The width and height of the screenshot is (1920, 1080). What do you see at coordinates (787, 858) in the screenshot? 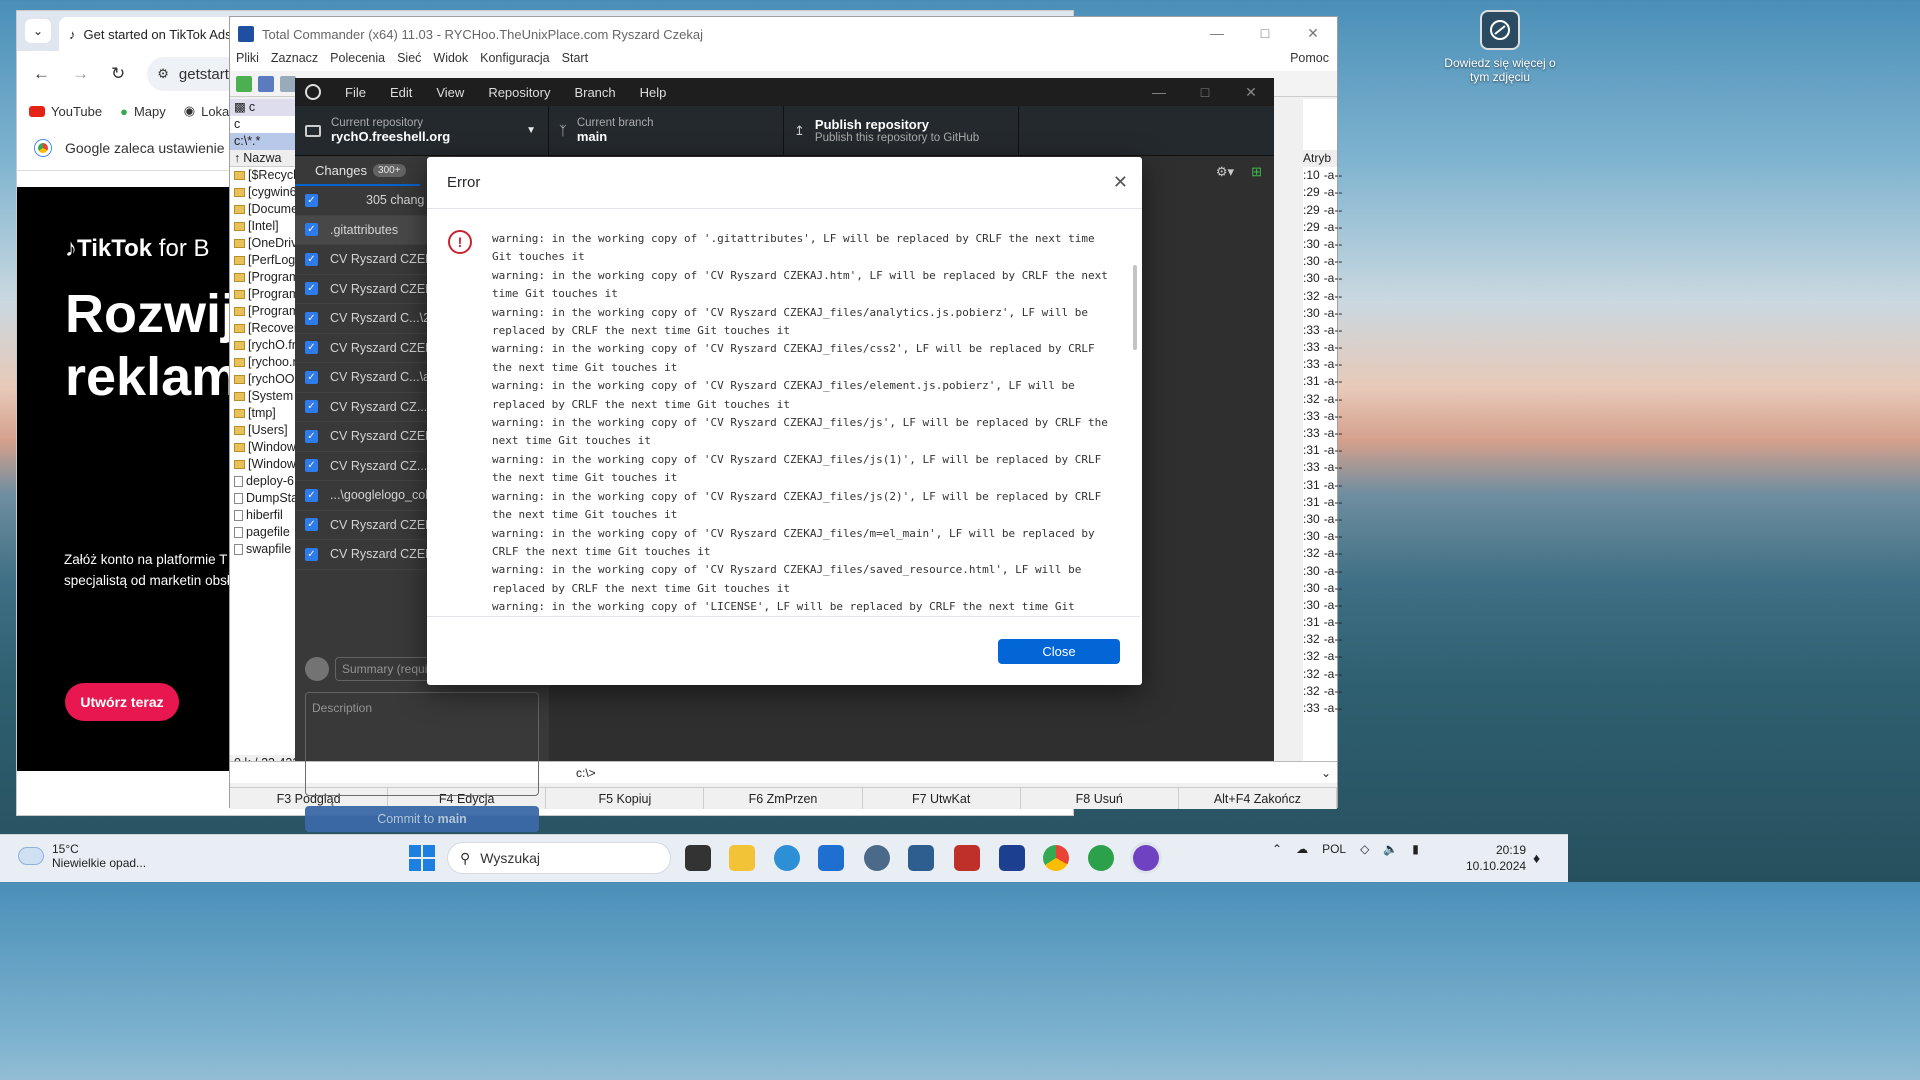
I see `edge-icon` at bounding box center [787, 858].